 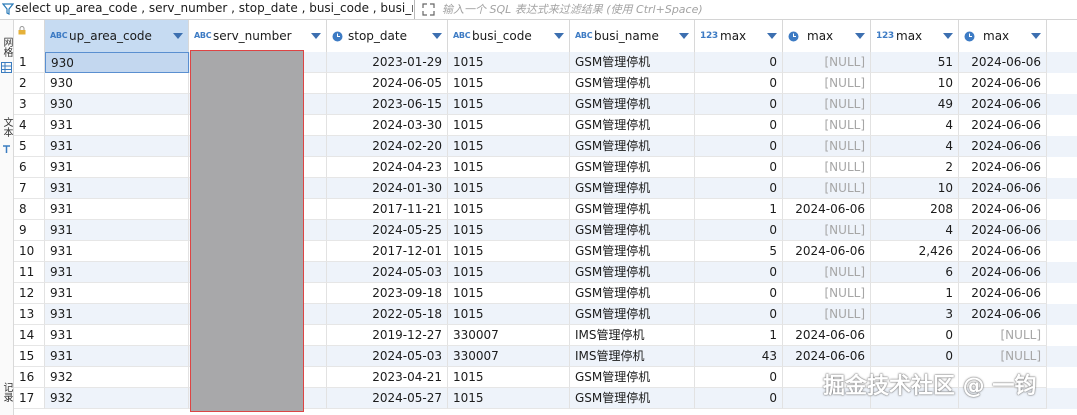 I want to click on stop-date-cell: 2019-12-27, so click(x=387, y=335).